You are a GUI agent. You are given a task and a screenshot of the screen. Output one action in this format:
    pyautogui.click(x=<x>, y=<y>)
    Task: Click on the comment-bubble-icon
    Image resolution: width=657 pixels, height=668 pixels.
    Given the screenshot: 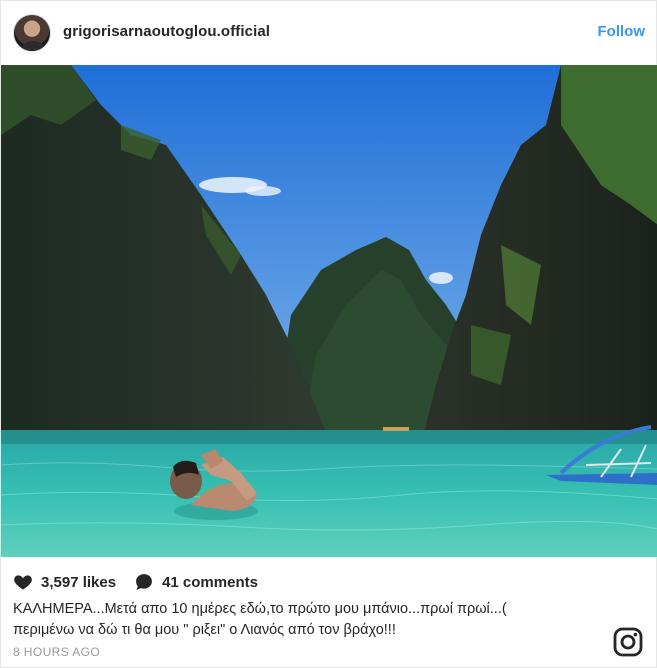 What is the action you would take?
    pyautogui.click(x=144, y=582)
    